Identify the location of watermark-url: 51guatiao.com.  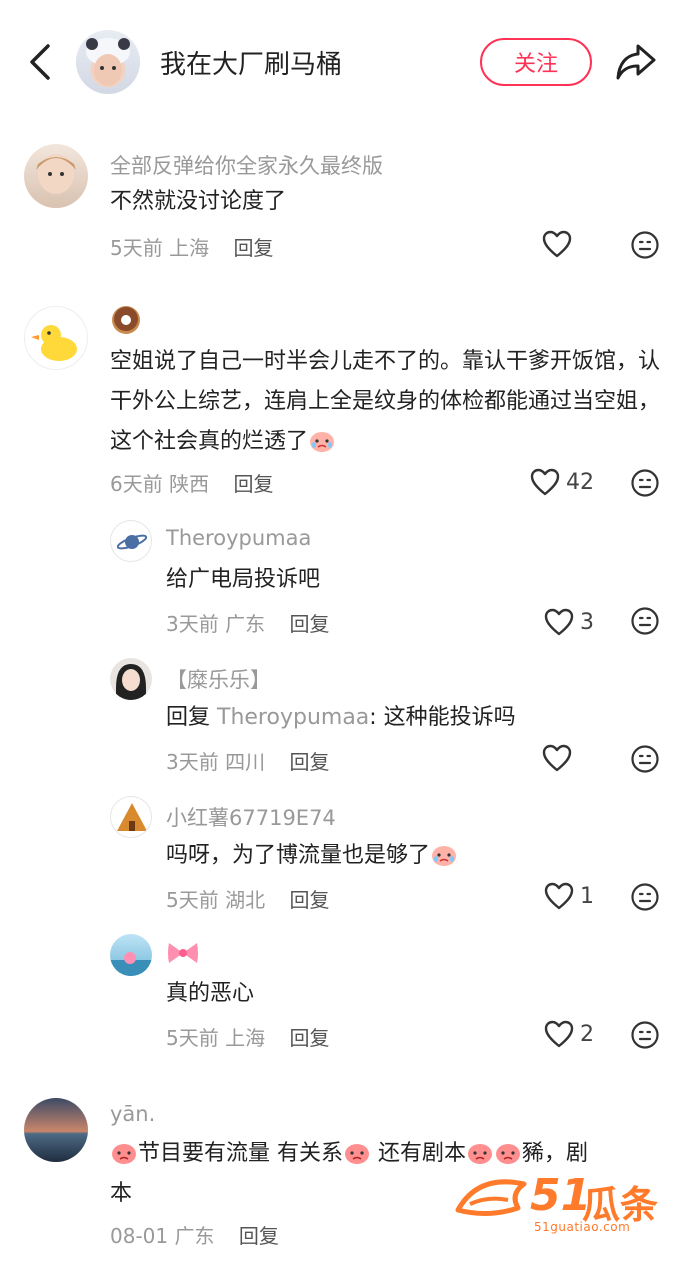
(582, 1227).